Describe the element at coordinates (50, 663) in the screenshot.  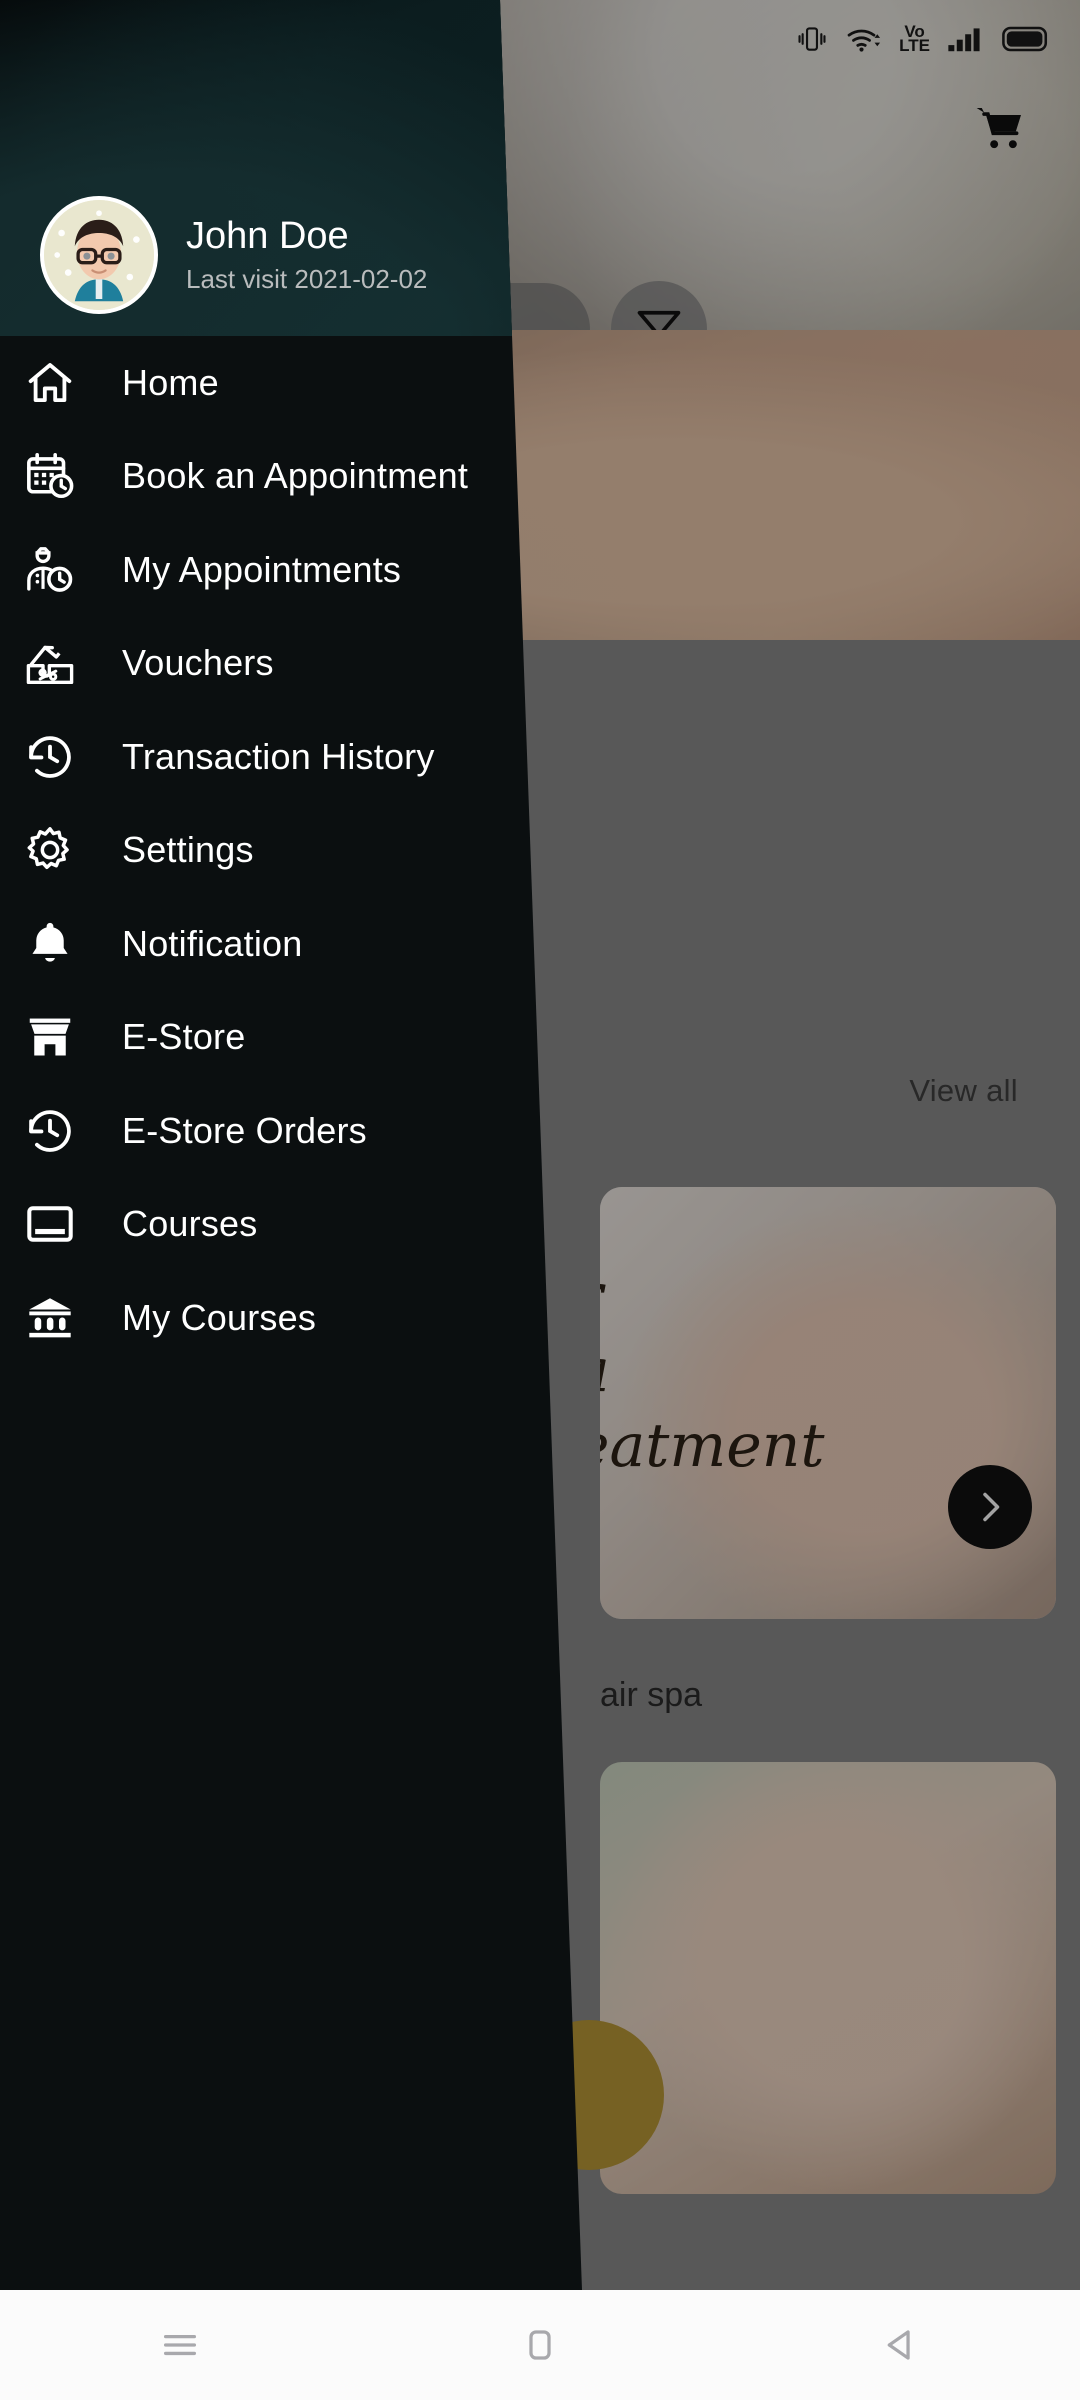
I see `discount-ticket-icon` at that location.